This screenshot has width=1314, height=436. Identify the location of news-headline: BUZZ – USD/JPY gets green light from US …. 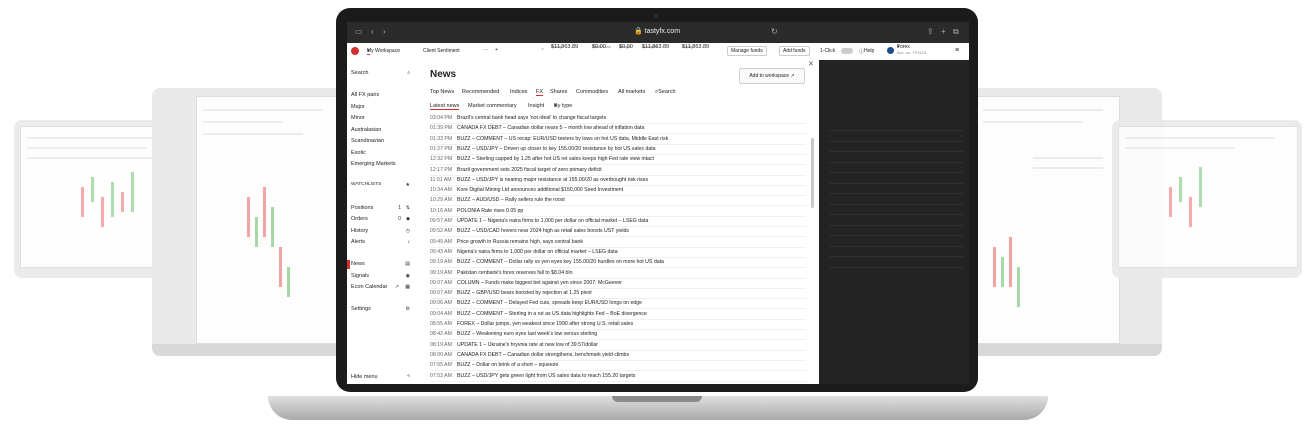
(546, 375).